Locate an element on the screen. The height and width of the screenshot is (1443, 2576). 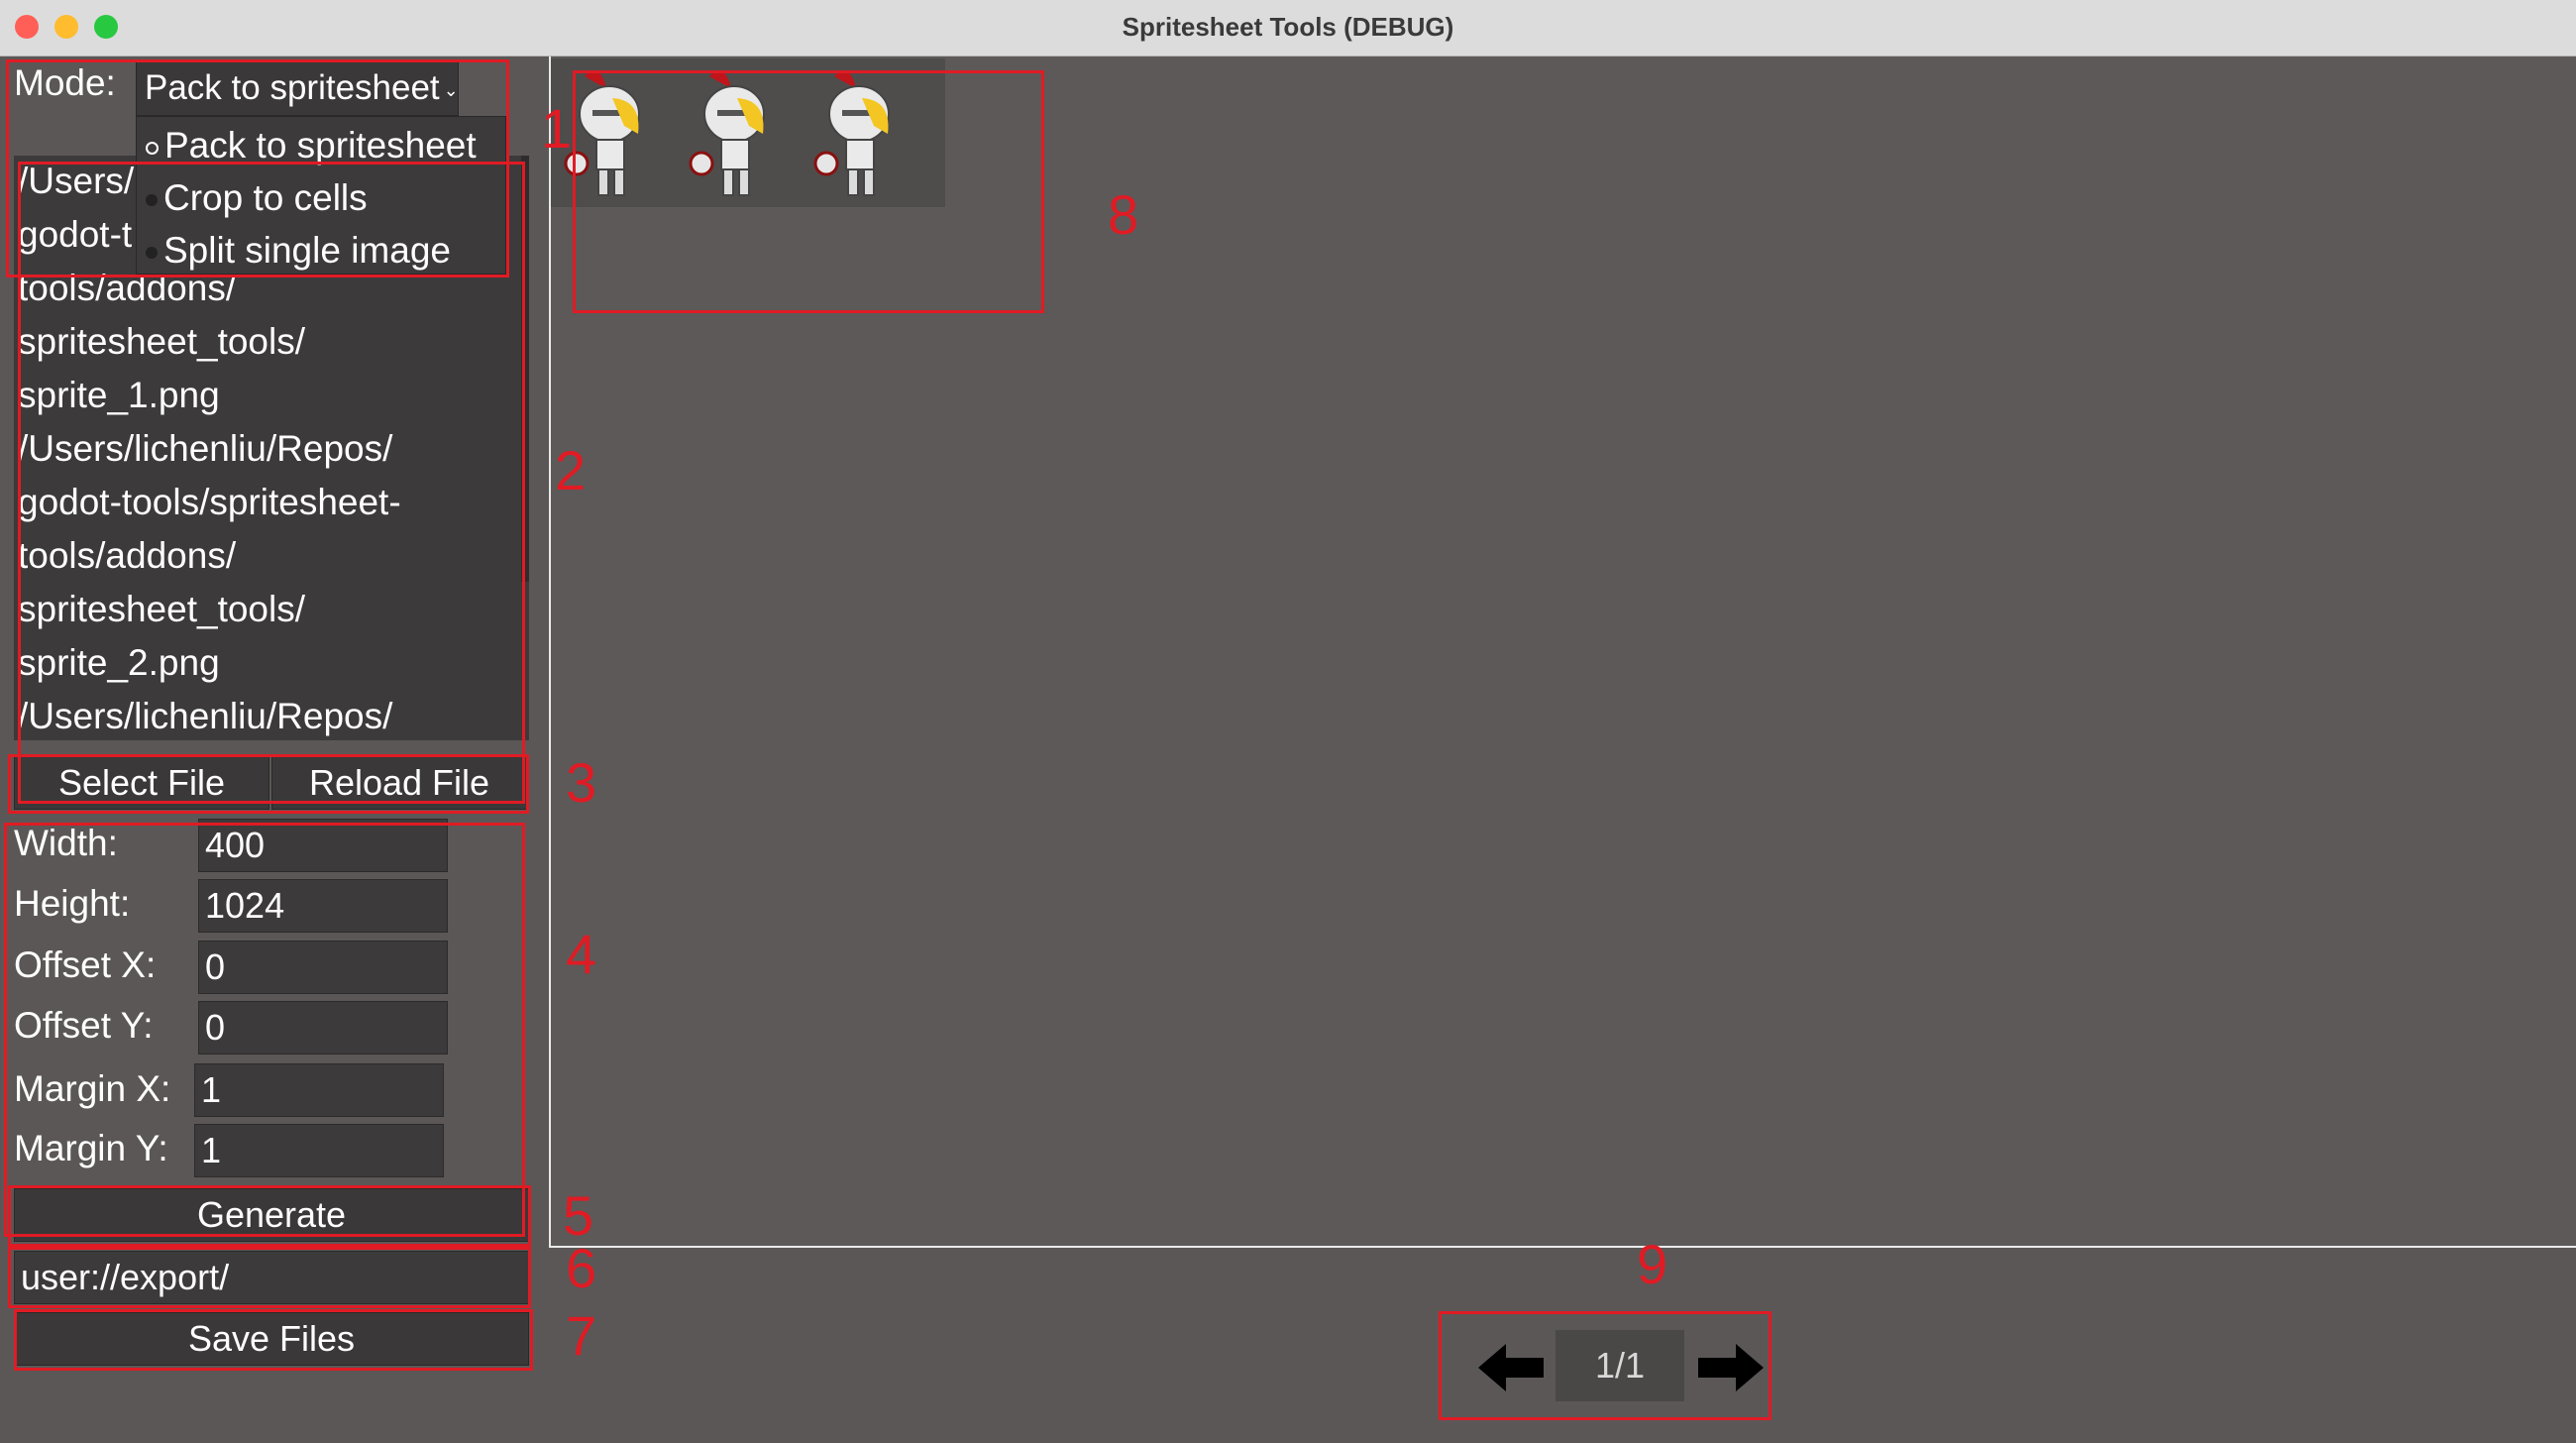
file-list-line: sprite_1.png is located at coordinates (119, 395).